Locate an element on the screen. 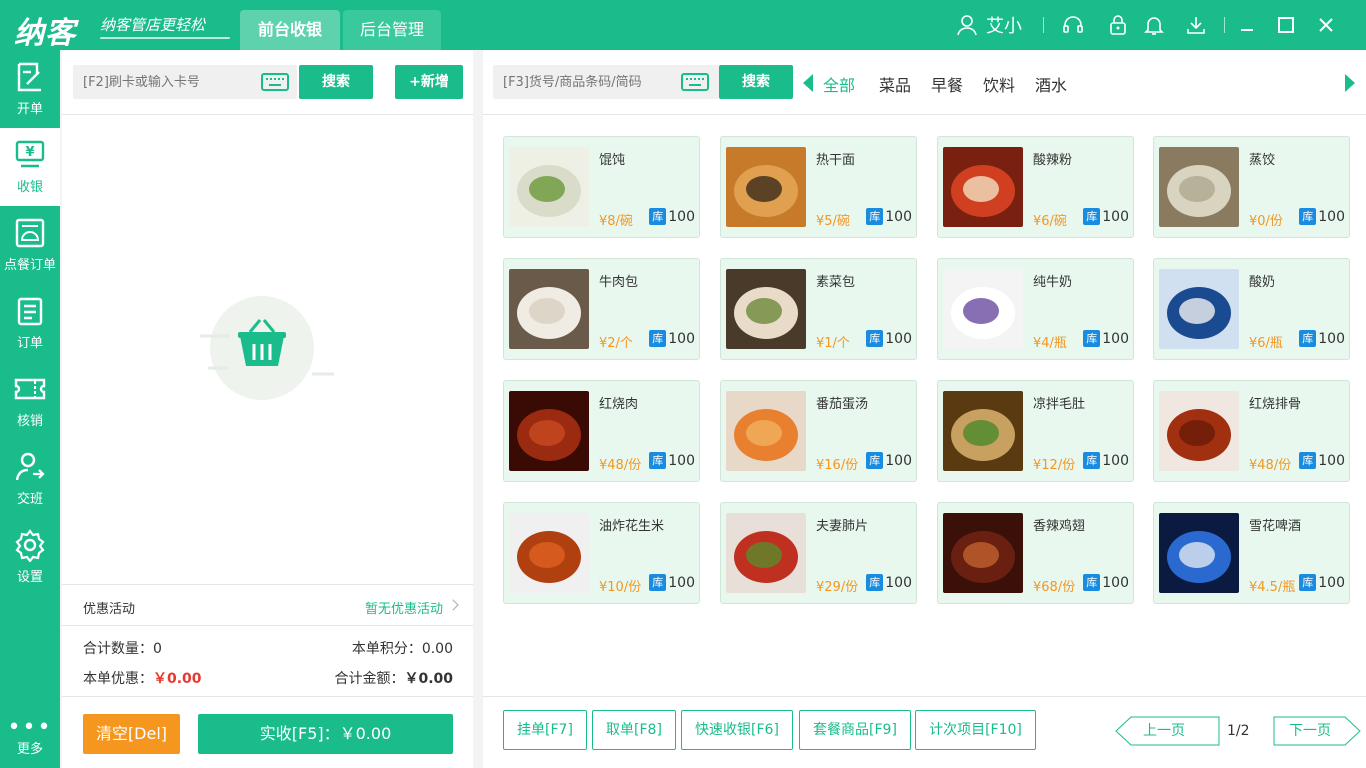 The height and width of the screenshot is (768, 1366). product-card: 番茄蛋汤 ¥16/份库 100 is located at coordinates (818, 431).